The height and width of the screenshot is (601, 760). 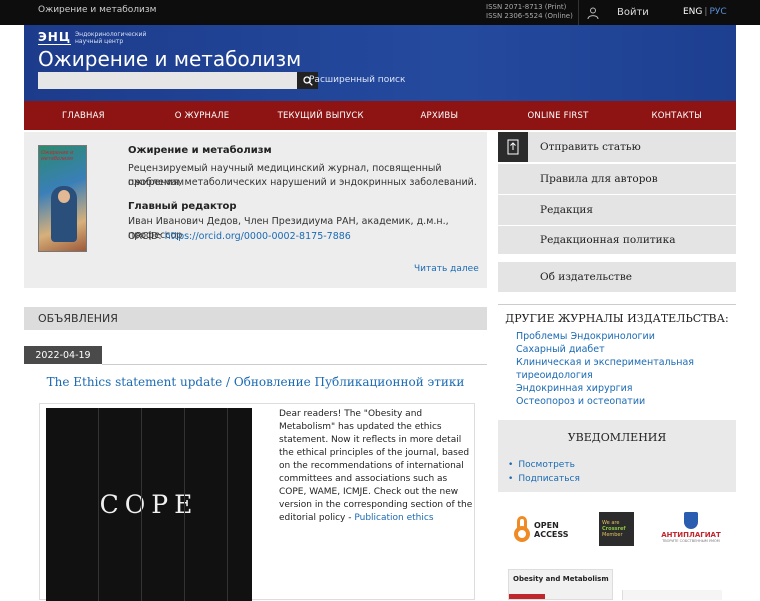 What do you see at coordinates (586, 277) in the screenshot?
I see `about-publisher-label: Об издательстве` at bounding box center [586, 277].